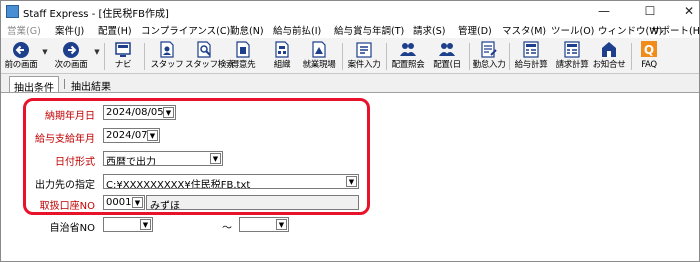  I want to click on menu-admin: 管理(D), so click(475, 30).